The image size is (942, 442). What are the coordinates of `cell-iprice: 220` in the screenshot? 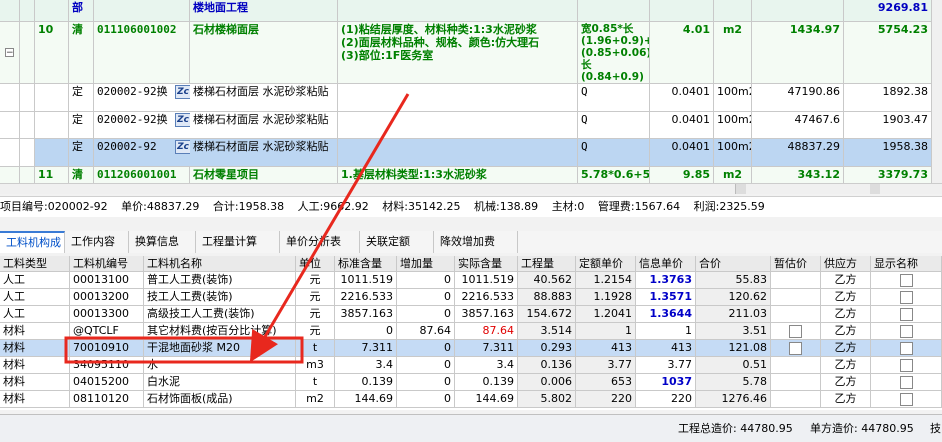 It's located at (666, 399).